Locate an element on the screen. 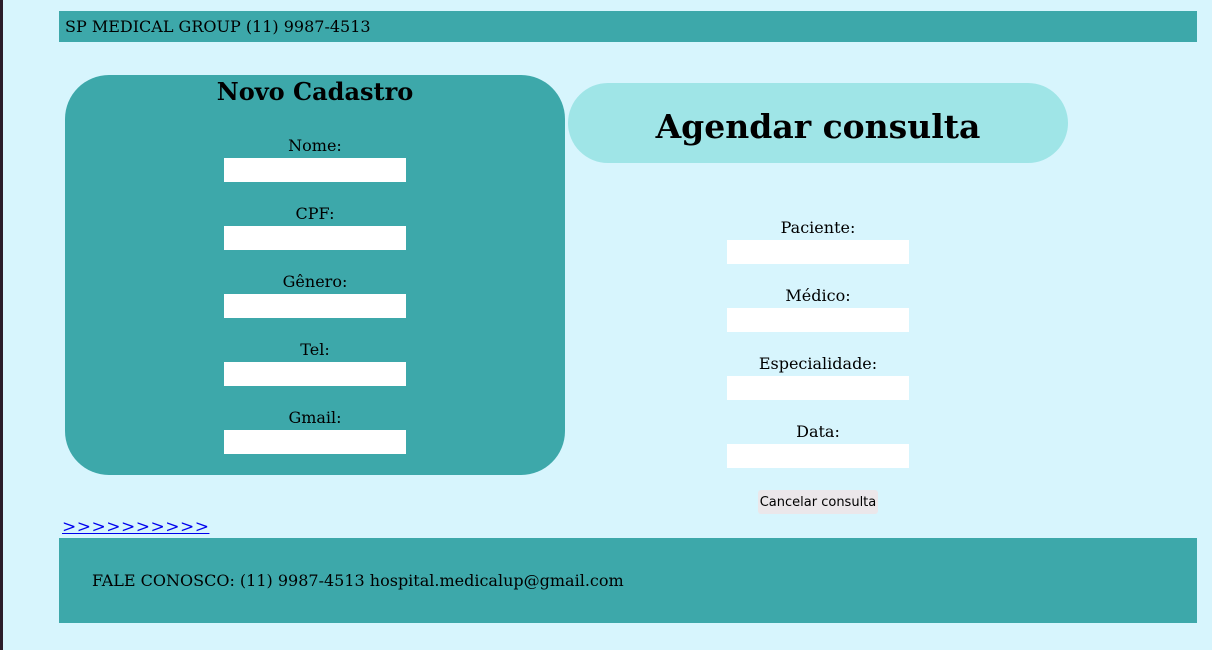 The image size is (1212, 650). gender-label: Gênero: is located at coordinates (315, 281).